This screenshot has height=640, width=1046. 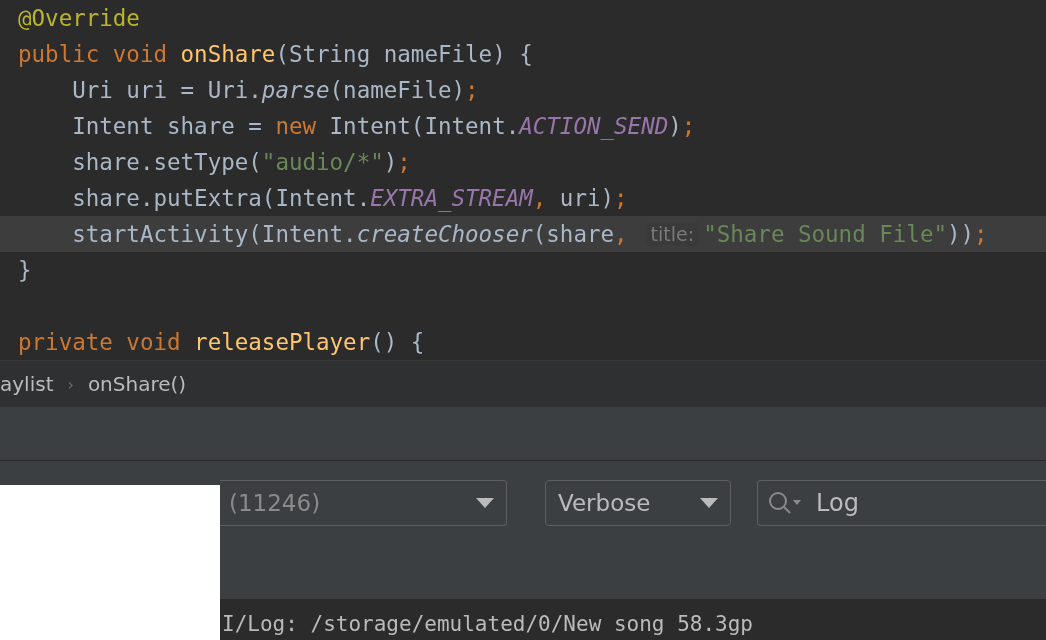 I want to click on breadcrumb-item: aylist, so click(x=27, y=384).